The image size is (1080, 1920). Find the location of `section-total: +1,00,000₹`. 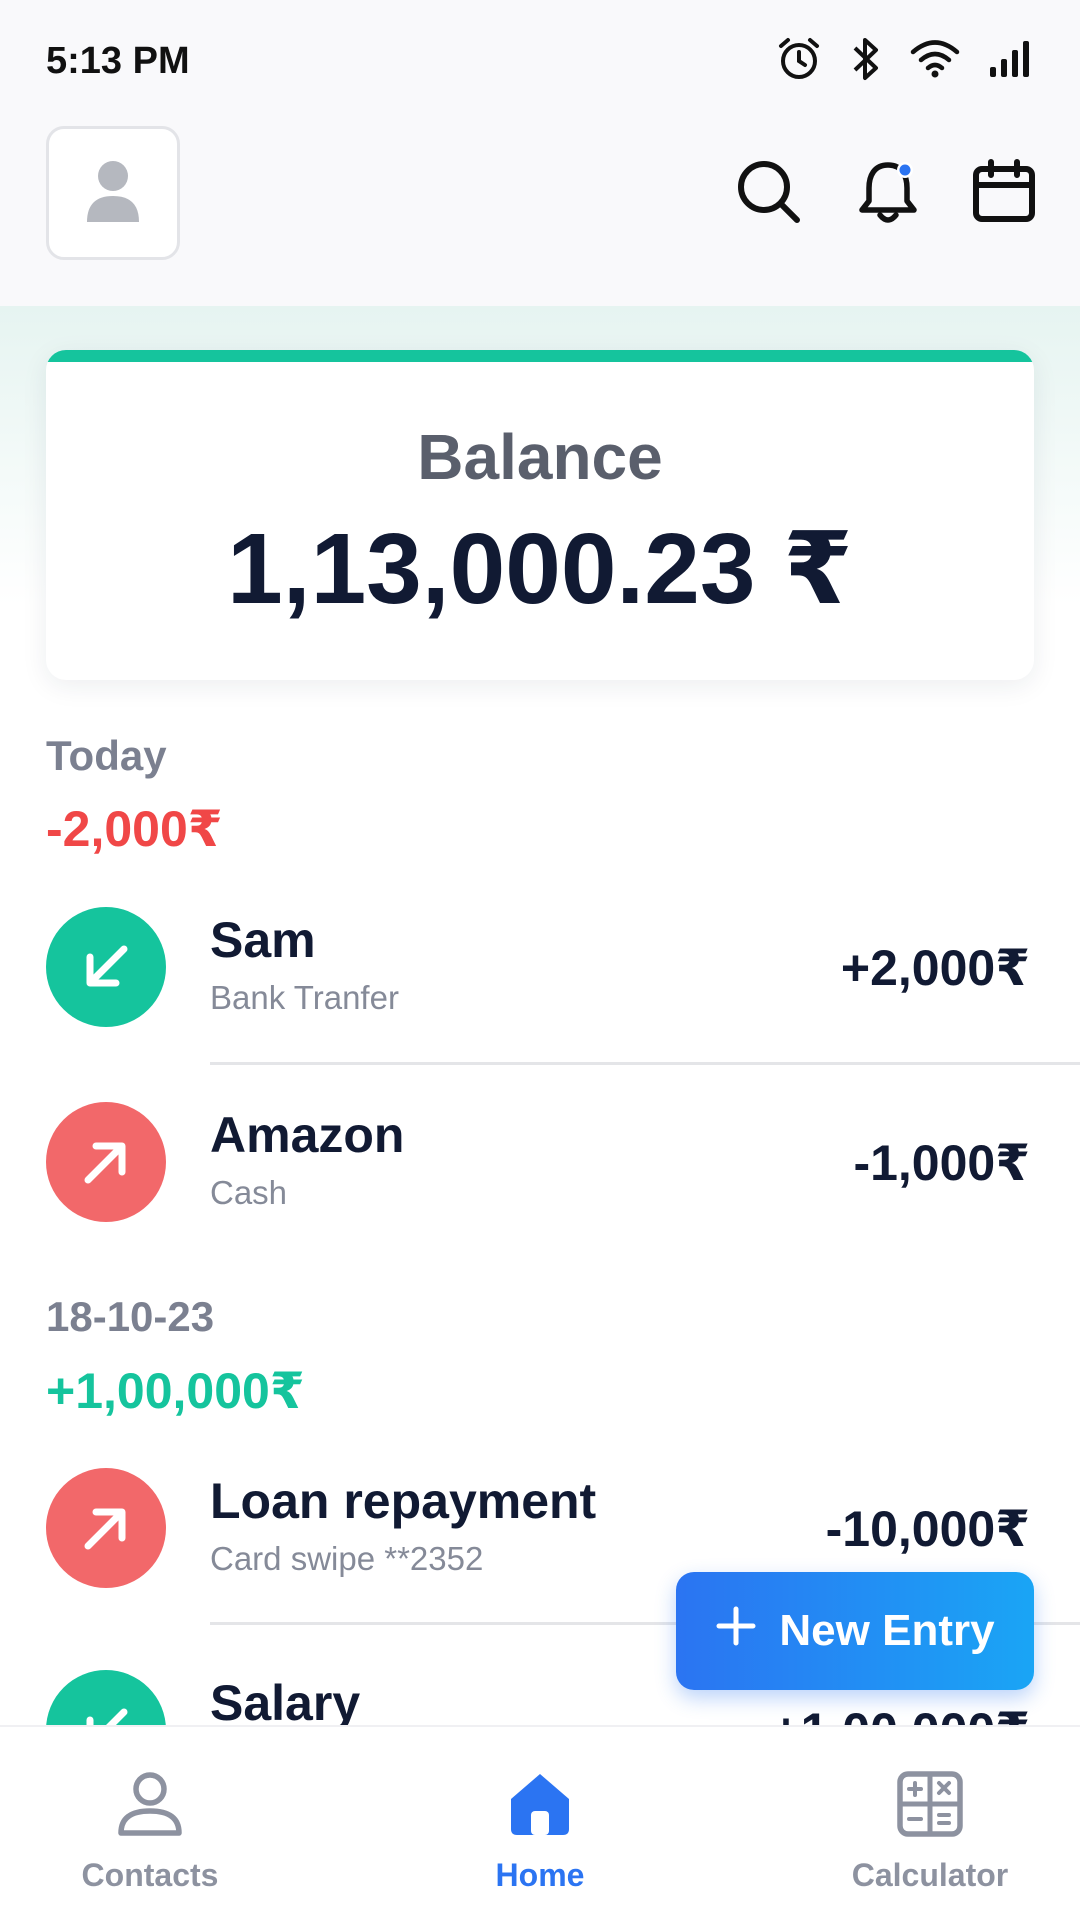

section-total: +1,00,000₹ is located at coordinates (175, 1391).